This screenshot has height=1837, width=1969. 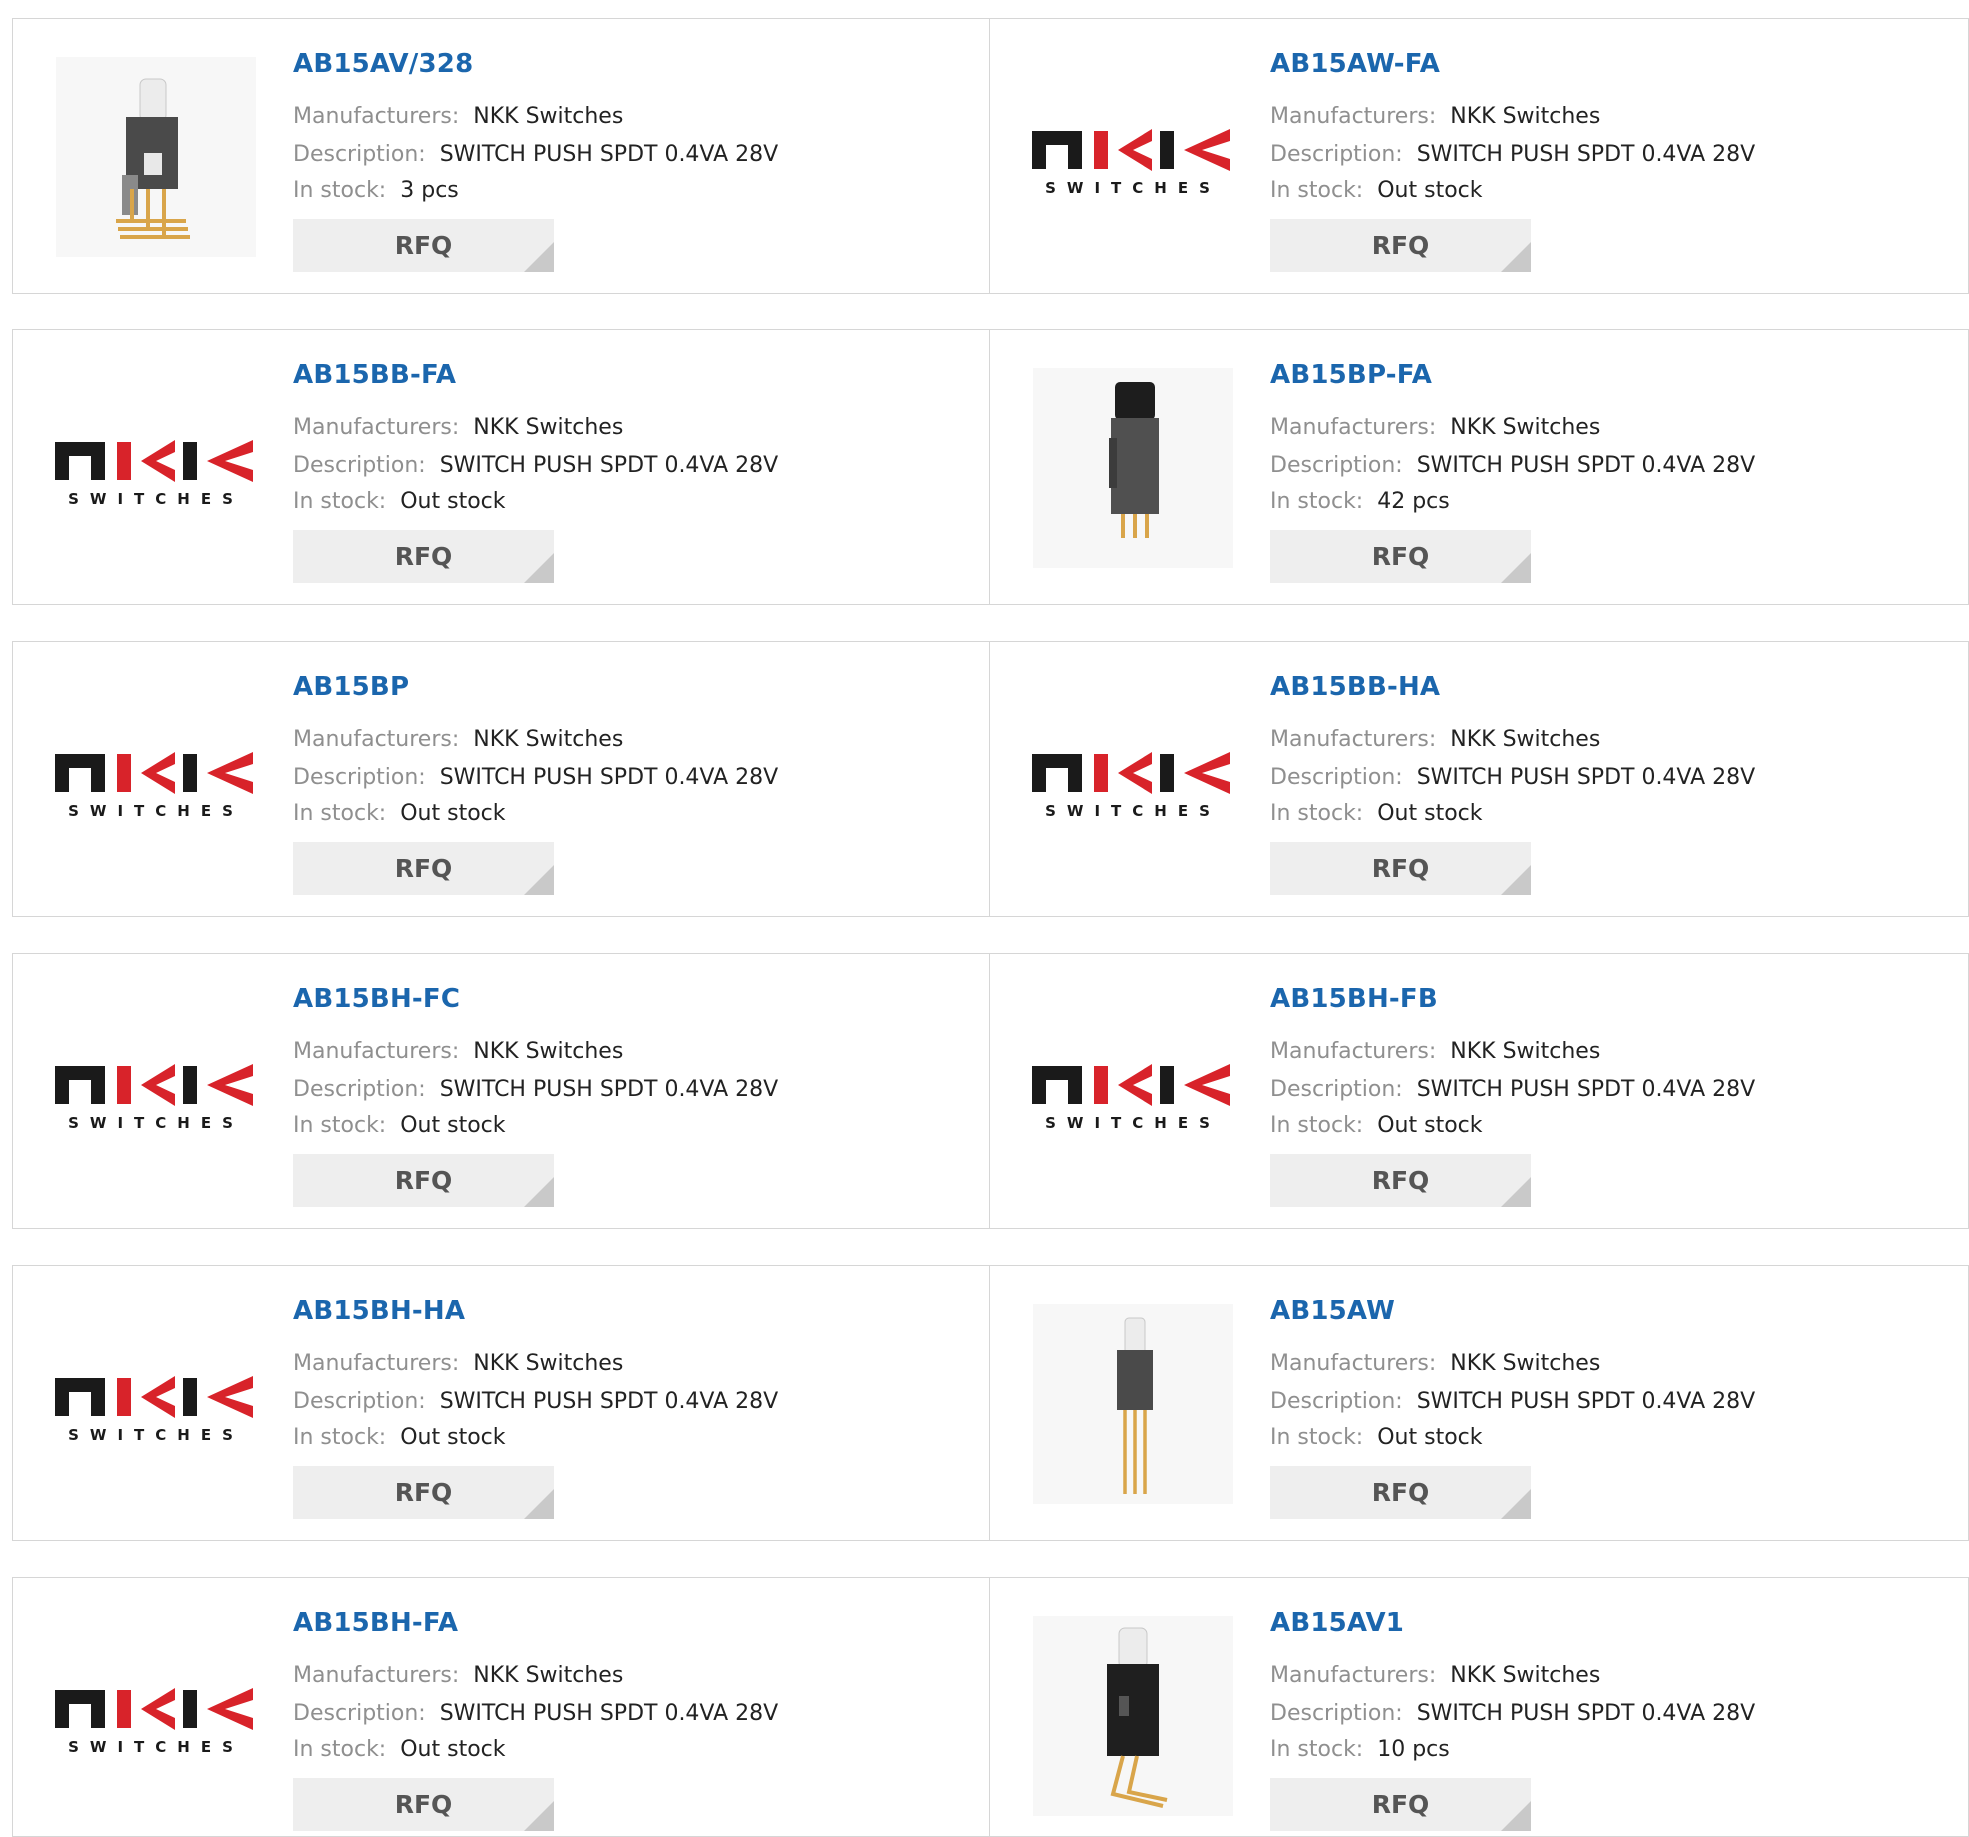 What do you see at coordinates (379, 1311) in the screenshot?
I see `part-number-link: AB15BH-HA` at bounding box center [379, 1311].